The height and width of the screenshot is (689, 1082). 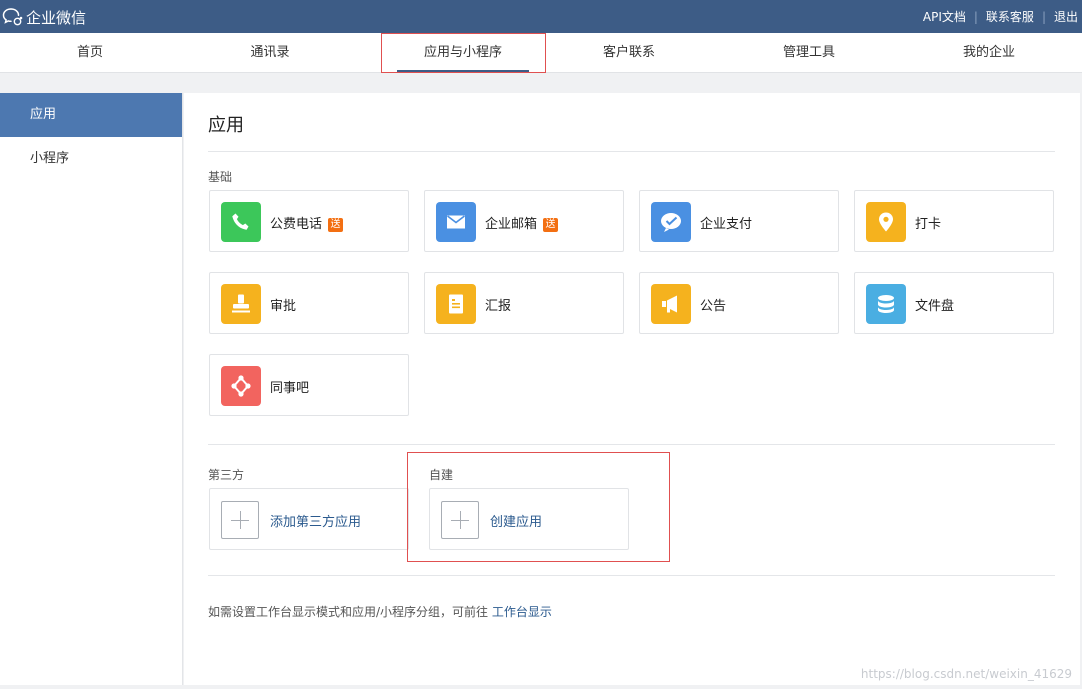 What do you see at coordinates (226, 125) in the screenshot?
I see `page-title: 应用` at bounding box center [226, 125].